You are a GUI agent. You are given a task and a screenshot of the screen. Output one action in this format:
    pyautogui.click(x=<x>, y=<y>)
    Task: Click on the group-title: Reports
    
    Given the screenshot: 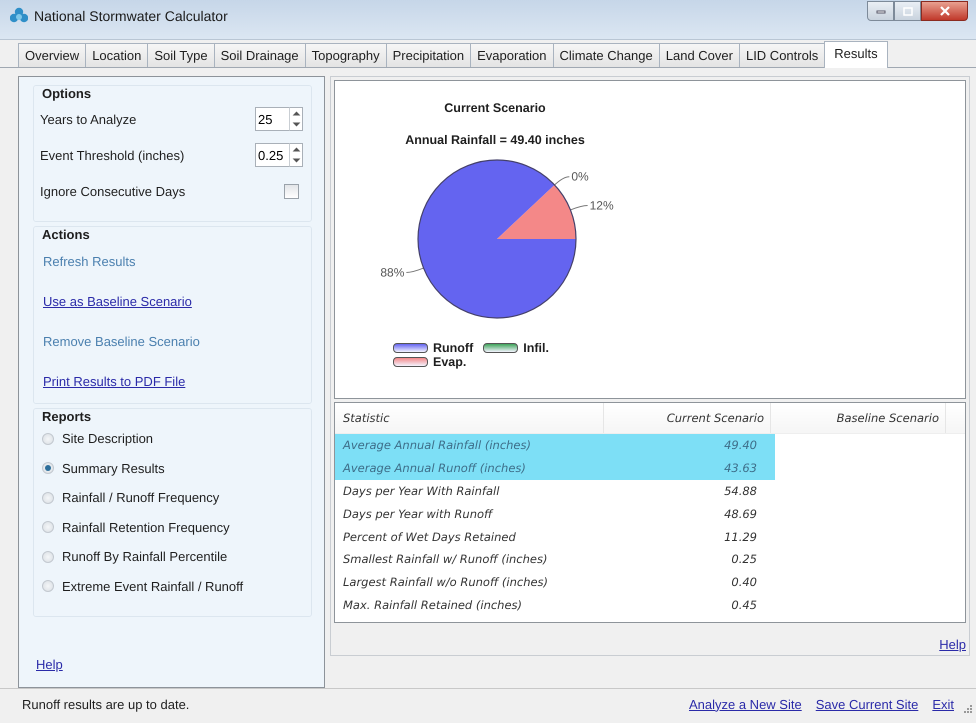 What is the action you would take?
    pyautogui.click(x=67, y=416)
    